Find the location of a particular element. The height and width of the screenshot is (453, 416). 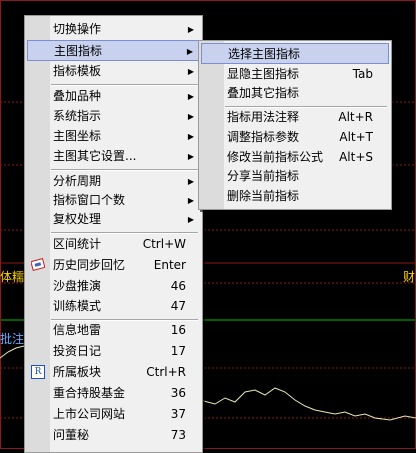

submenu-item-adjust-params: 调整指标参数 Alt+T is located at coordinates (295, 137).